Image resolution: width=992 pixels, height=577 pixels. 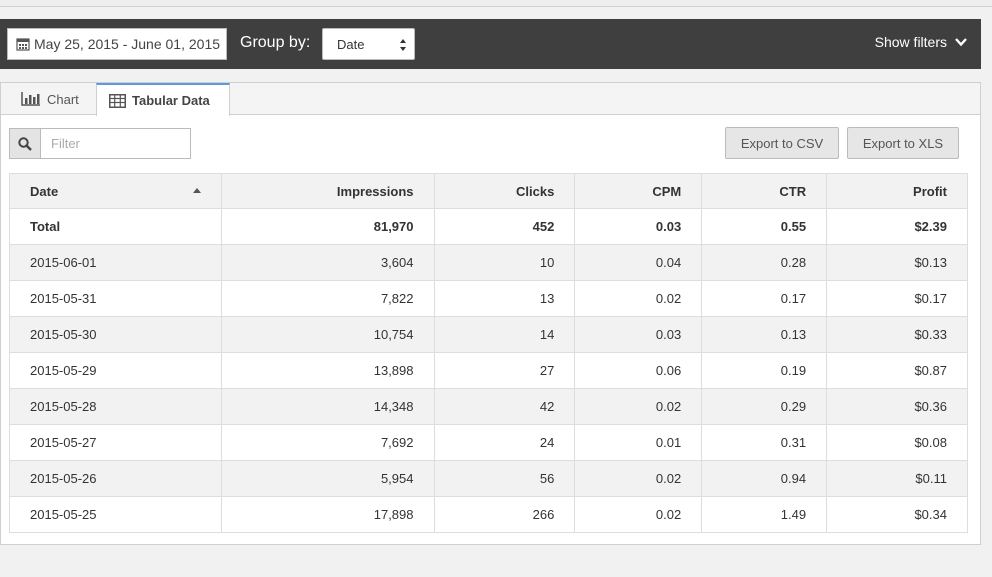 I want to click on table-row: 2015-05-31 7,822 13 0.02 0.17 $0.17, so click(x=488, y=298).